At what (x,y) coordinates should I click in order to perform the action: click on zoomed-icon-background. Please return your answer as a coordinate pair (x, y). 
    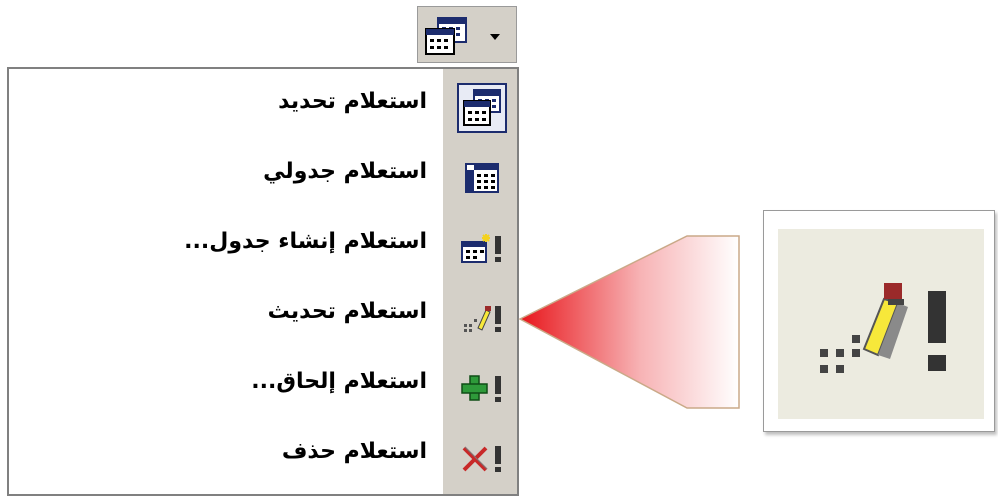
    Looking at the image, I should click on (881, 324).